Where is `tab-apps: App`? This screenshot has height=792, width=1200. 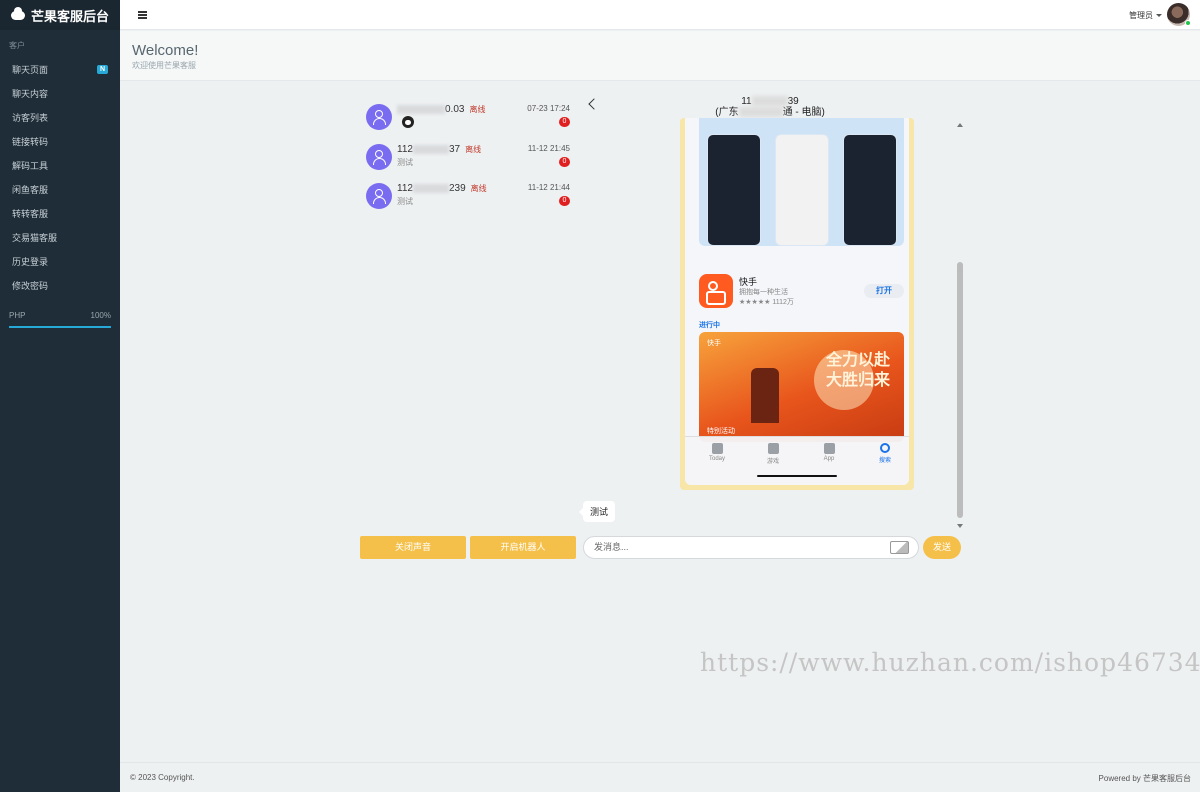
tab-apps: App is located at coordinates (829, 452).